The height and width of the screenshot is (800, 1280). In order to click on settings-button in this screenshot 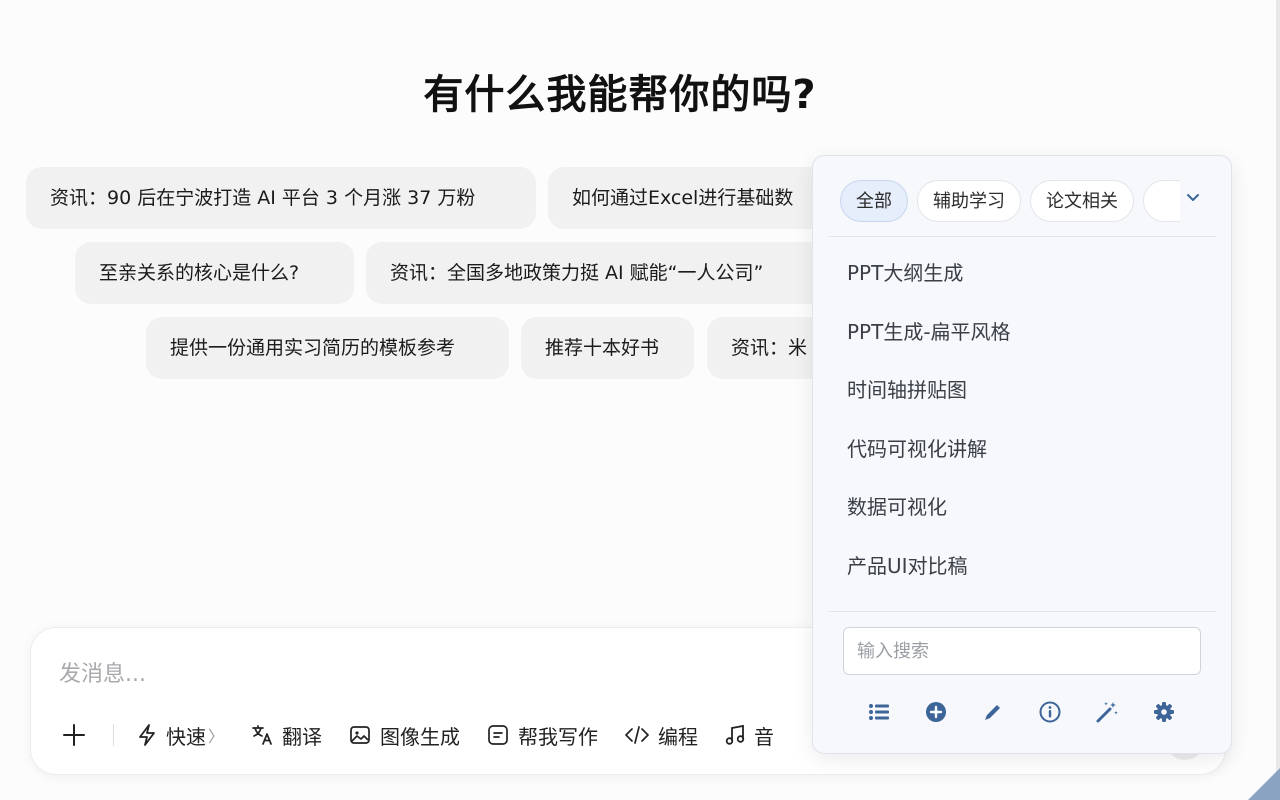, I will do `click(1164, 712)`.